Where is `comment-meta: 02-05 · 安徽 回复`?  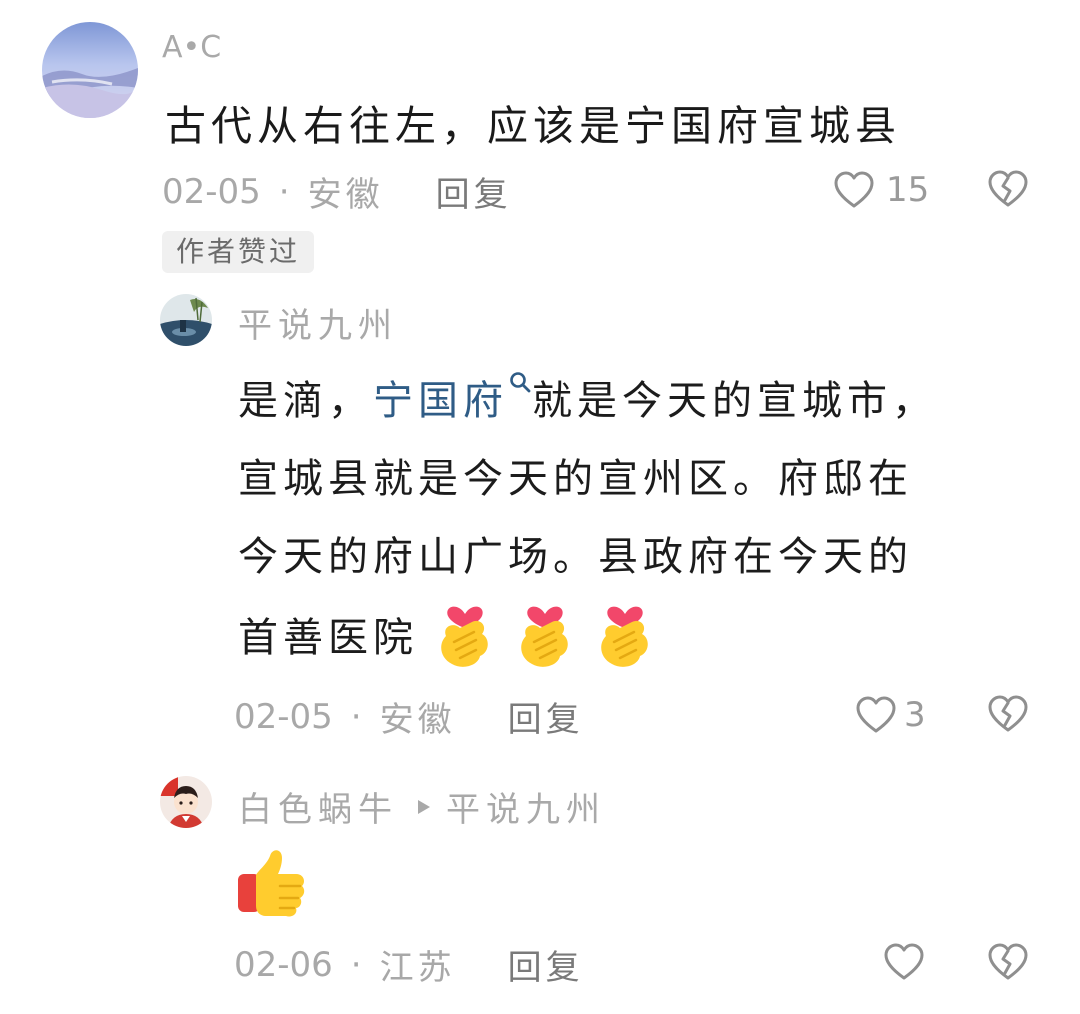
comment-meta: 02-05 · 安徽 回复 is located at coordinates (337, 191).